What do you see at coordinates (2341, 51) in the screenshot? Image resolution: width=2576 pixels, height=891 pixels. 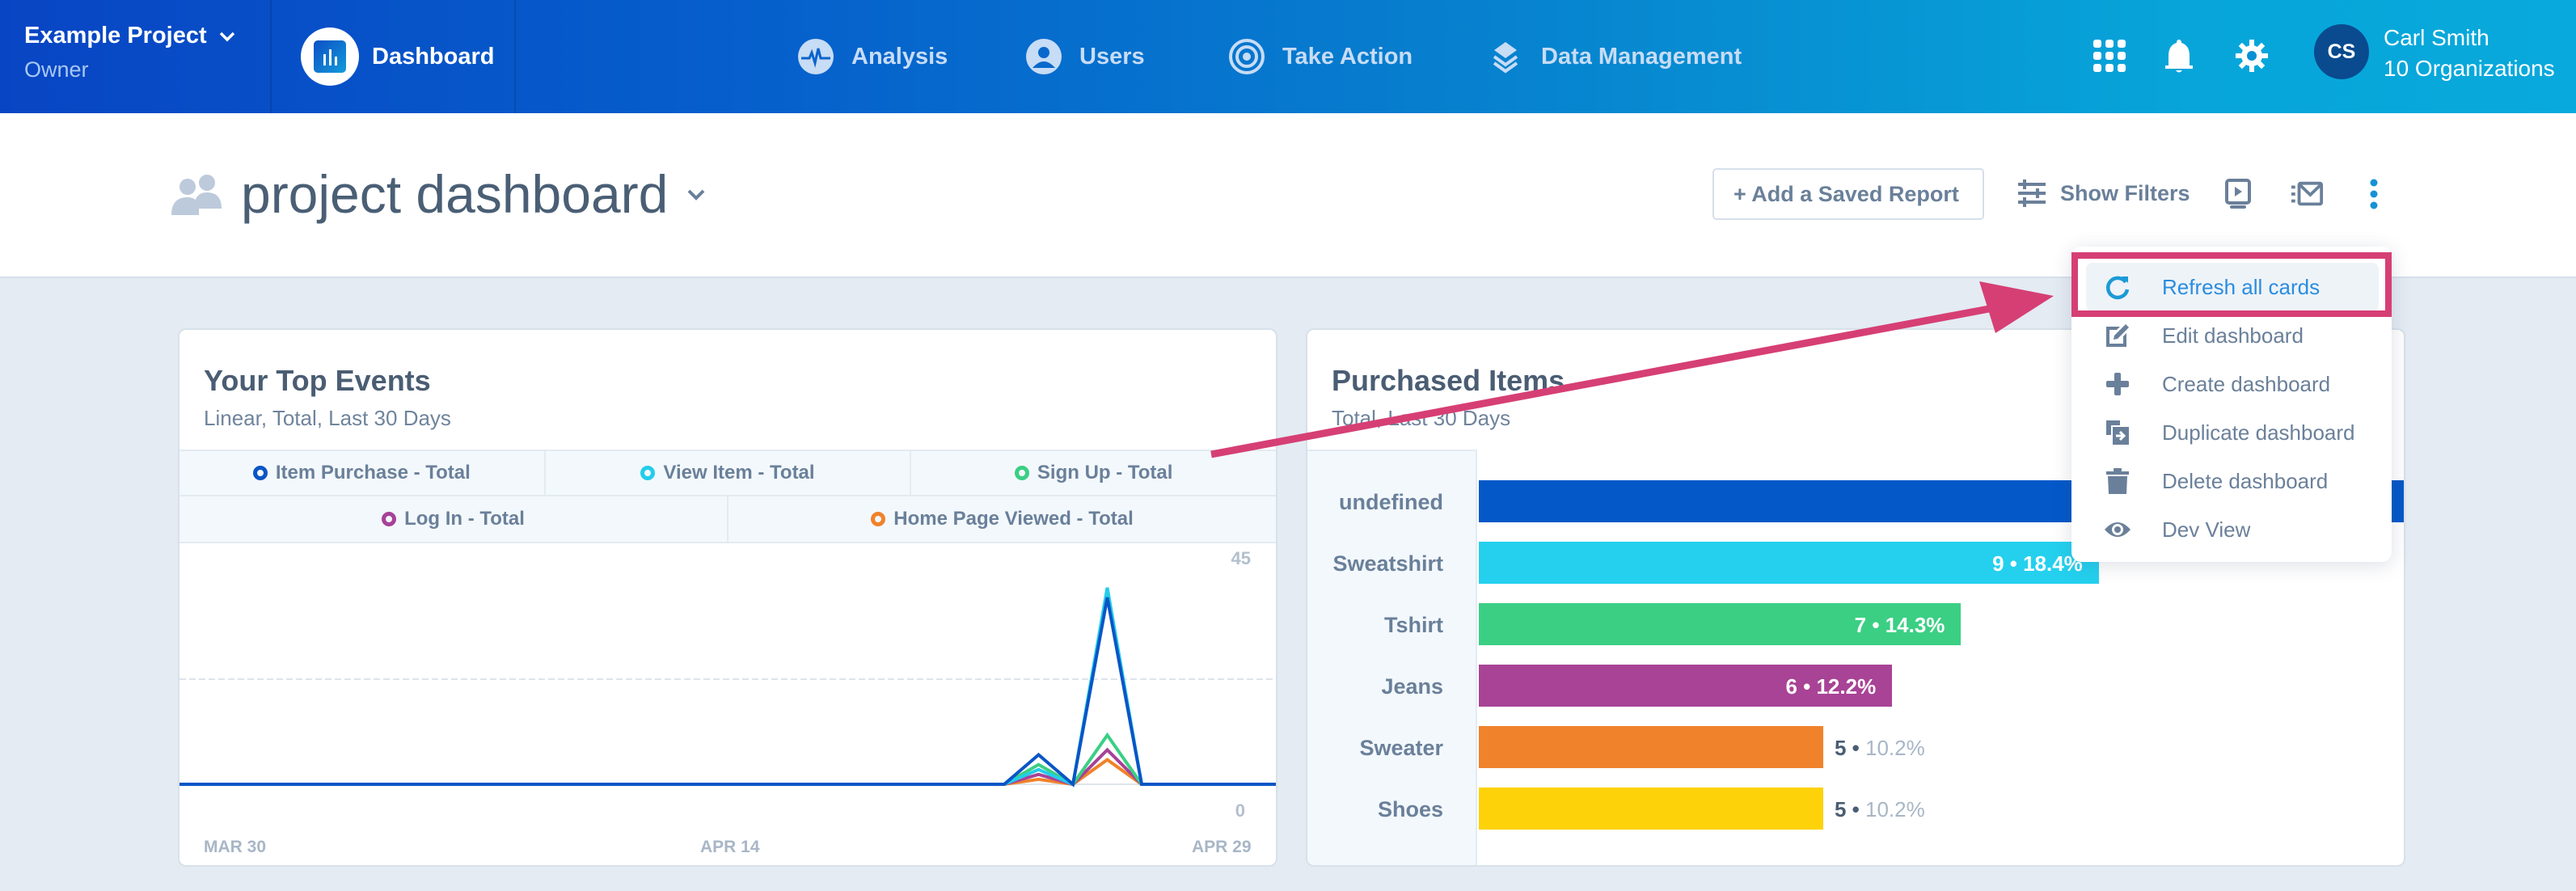 I see `user-avatar: CS` at bounding box center [2341, 51].